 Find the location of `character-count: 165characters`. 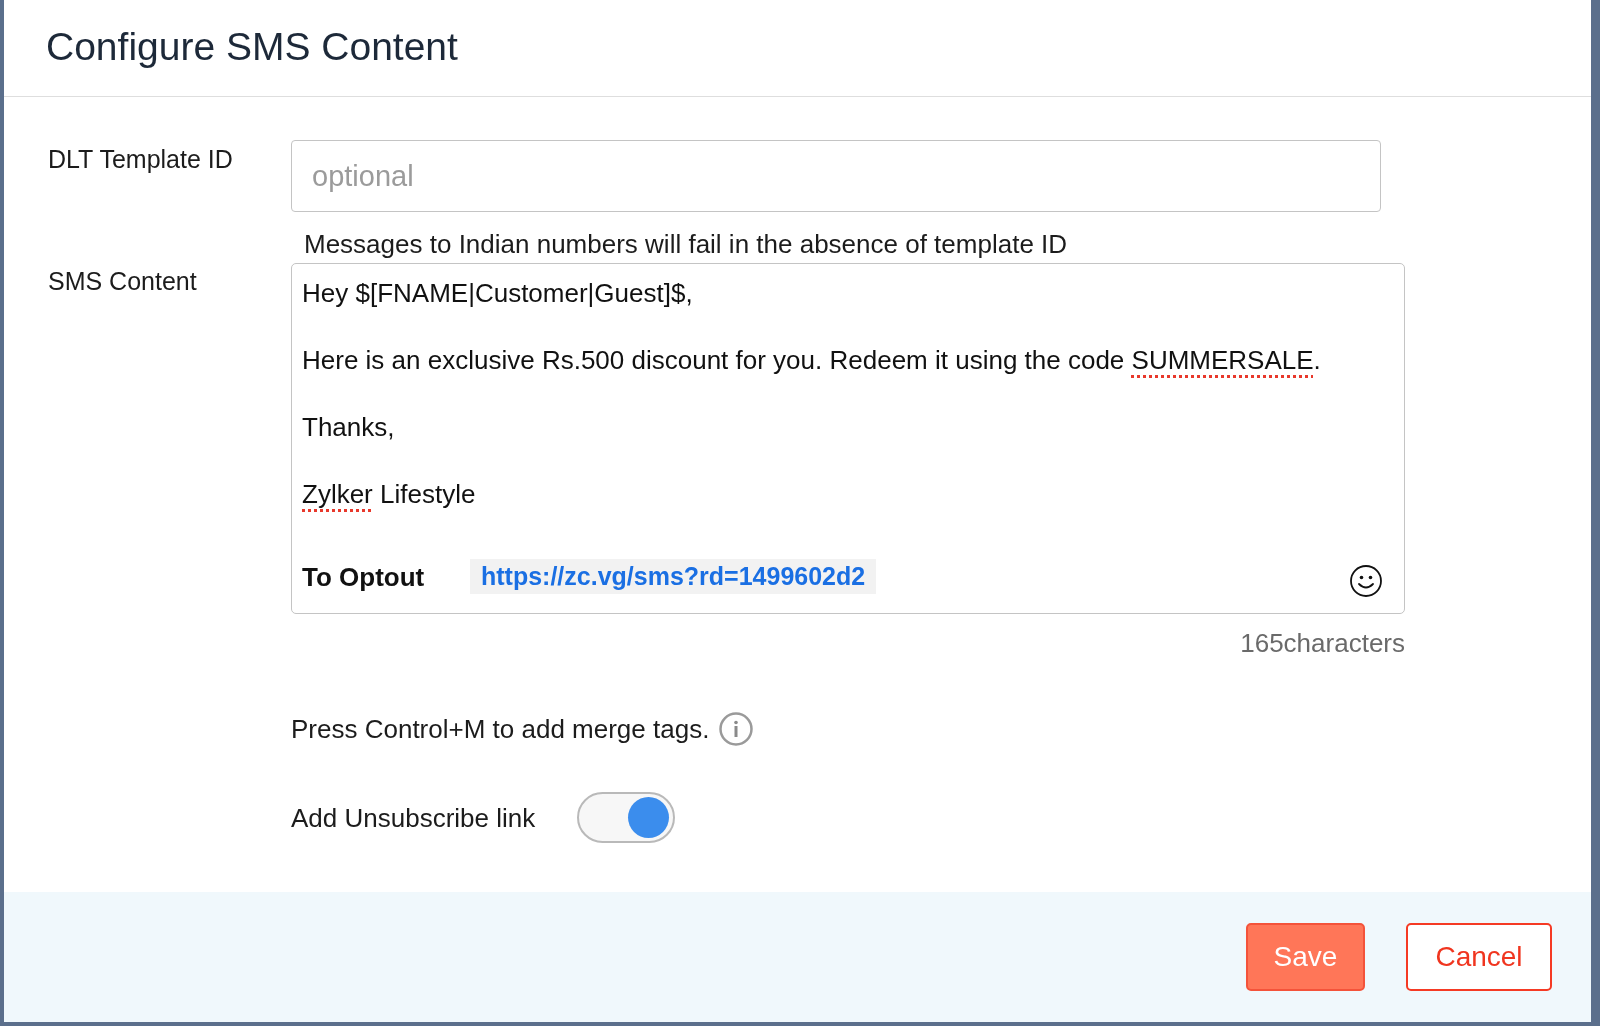

character-count: 165characters is located at coordinates (1322, 643).